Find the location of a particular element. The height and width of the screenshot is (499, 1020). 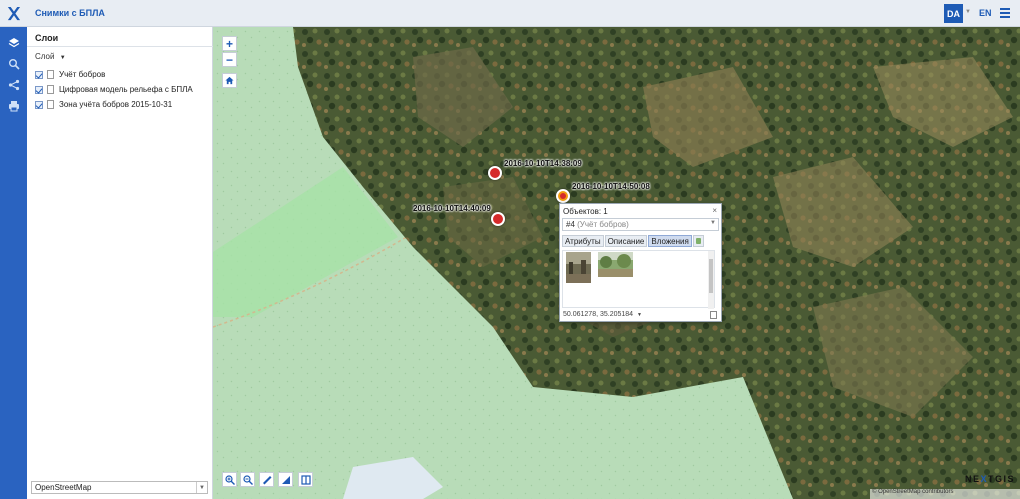

search-icon is located at coordinates (13, 63).